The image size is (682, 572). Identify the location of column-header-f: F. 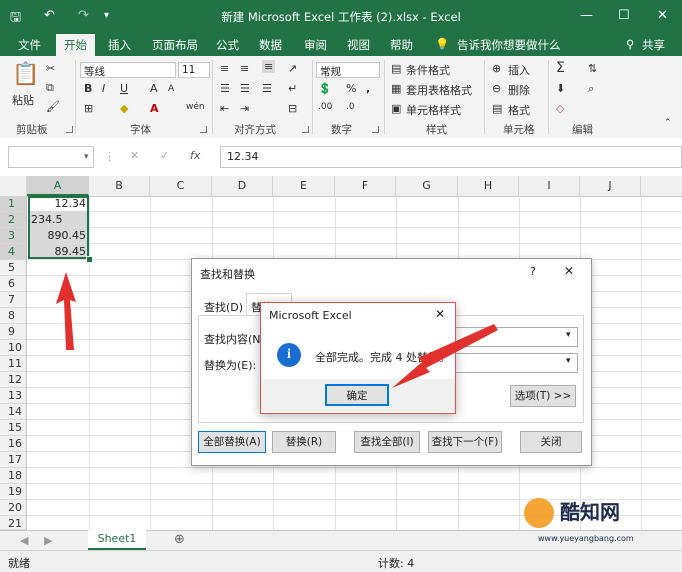
(365, 186).